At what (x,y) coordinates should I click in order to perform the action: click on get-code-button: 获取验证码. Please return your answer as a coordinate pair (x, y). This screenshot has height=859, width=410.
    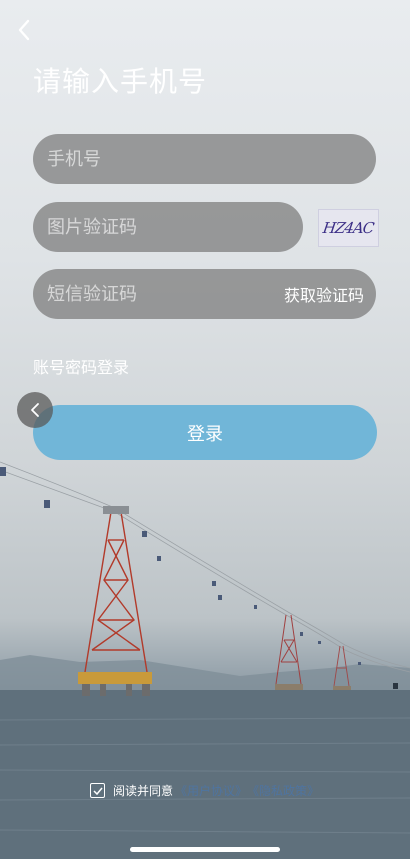
    Looking at the image, I should click on (324, 294).